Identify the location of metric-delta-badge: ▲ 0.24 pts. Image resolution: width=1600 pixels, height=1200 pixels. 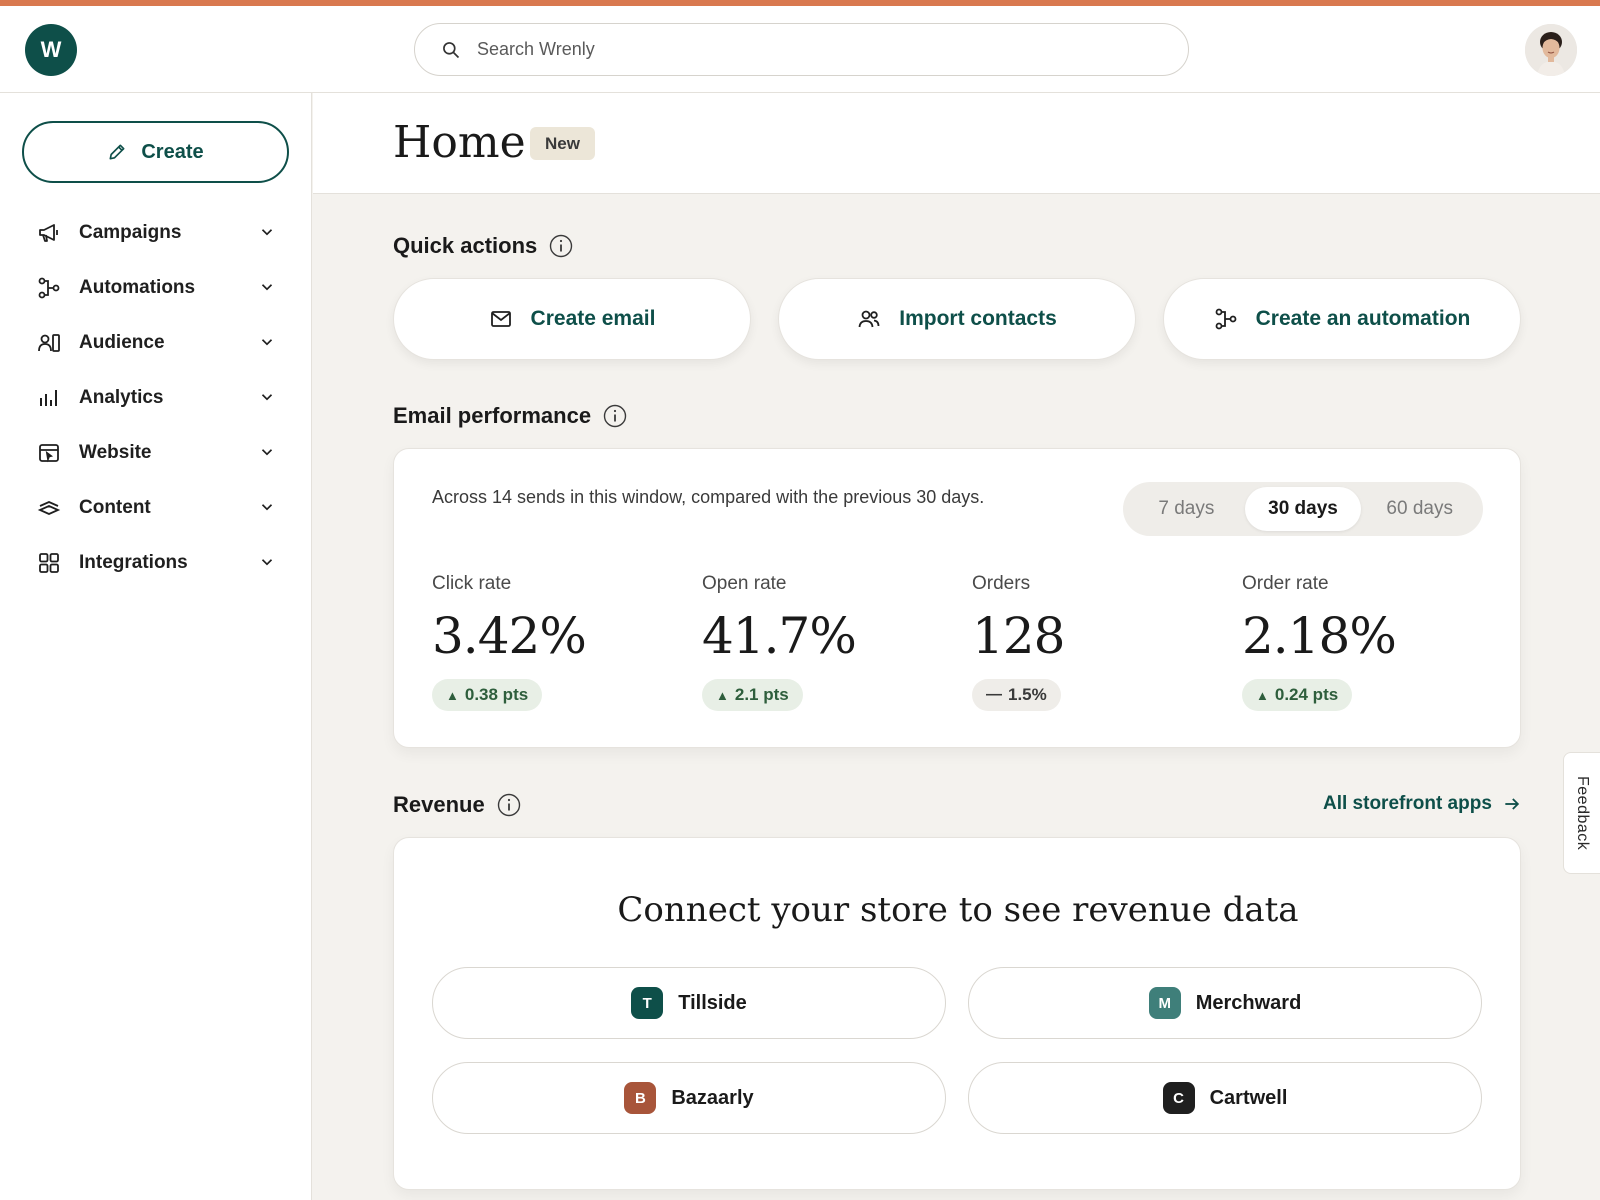
(1297, 695).